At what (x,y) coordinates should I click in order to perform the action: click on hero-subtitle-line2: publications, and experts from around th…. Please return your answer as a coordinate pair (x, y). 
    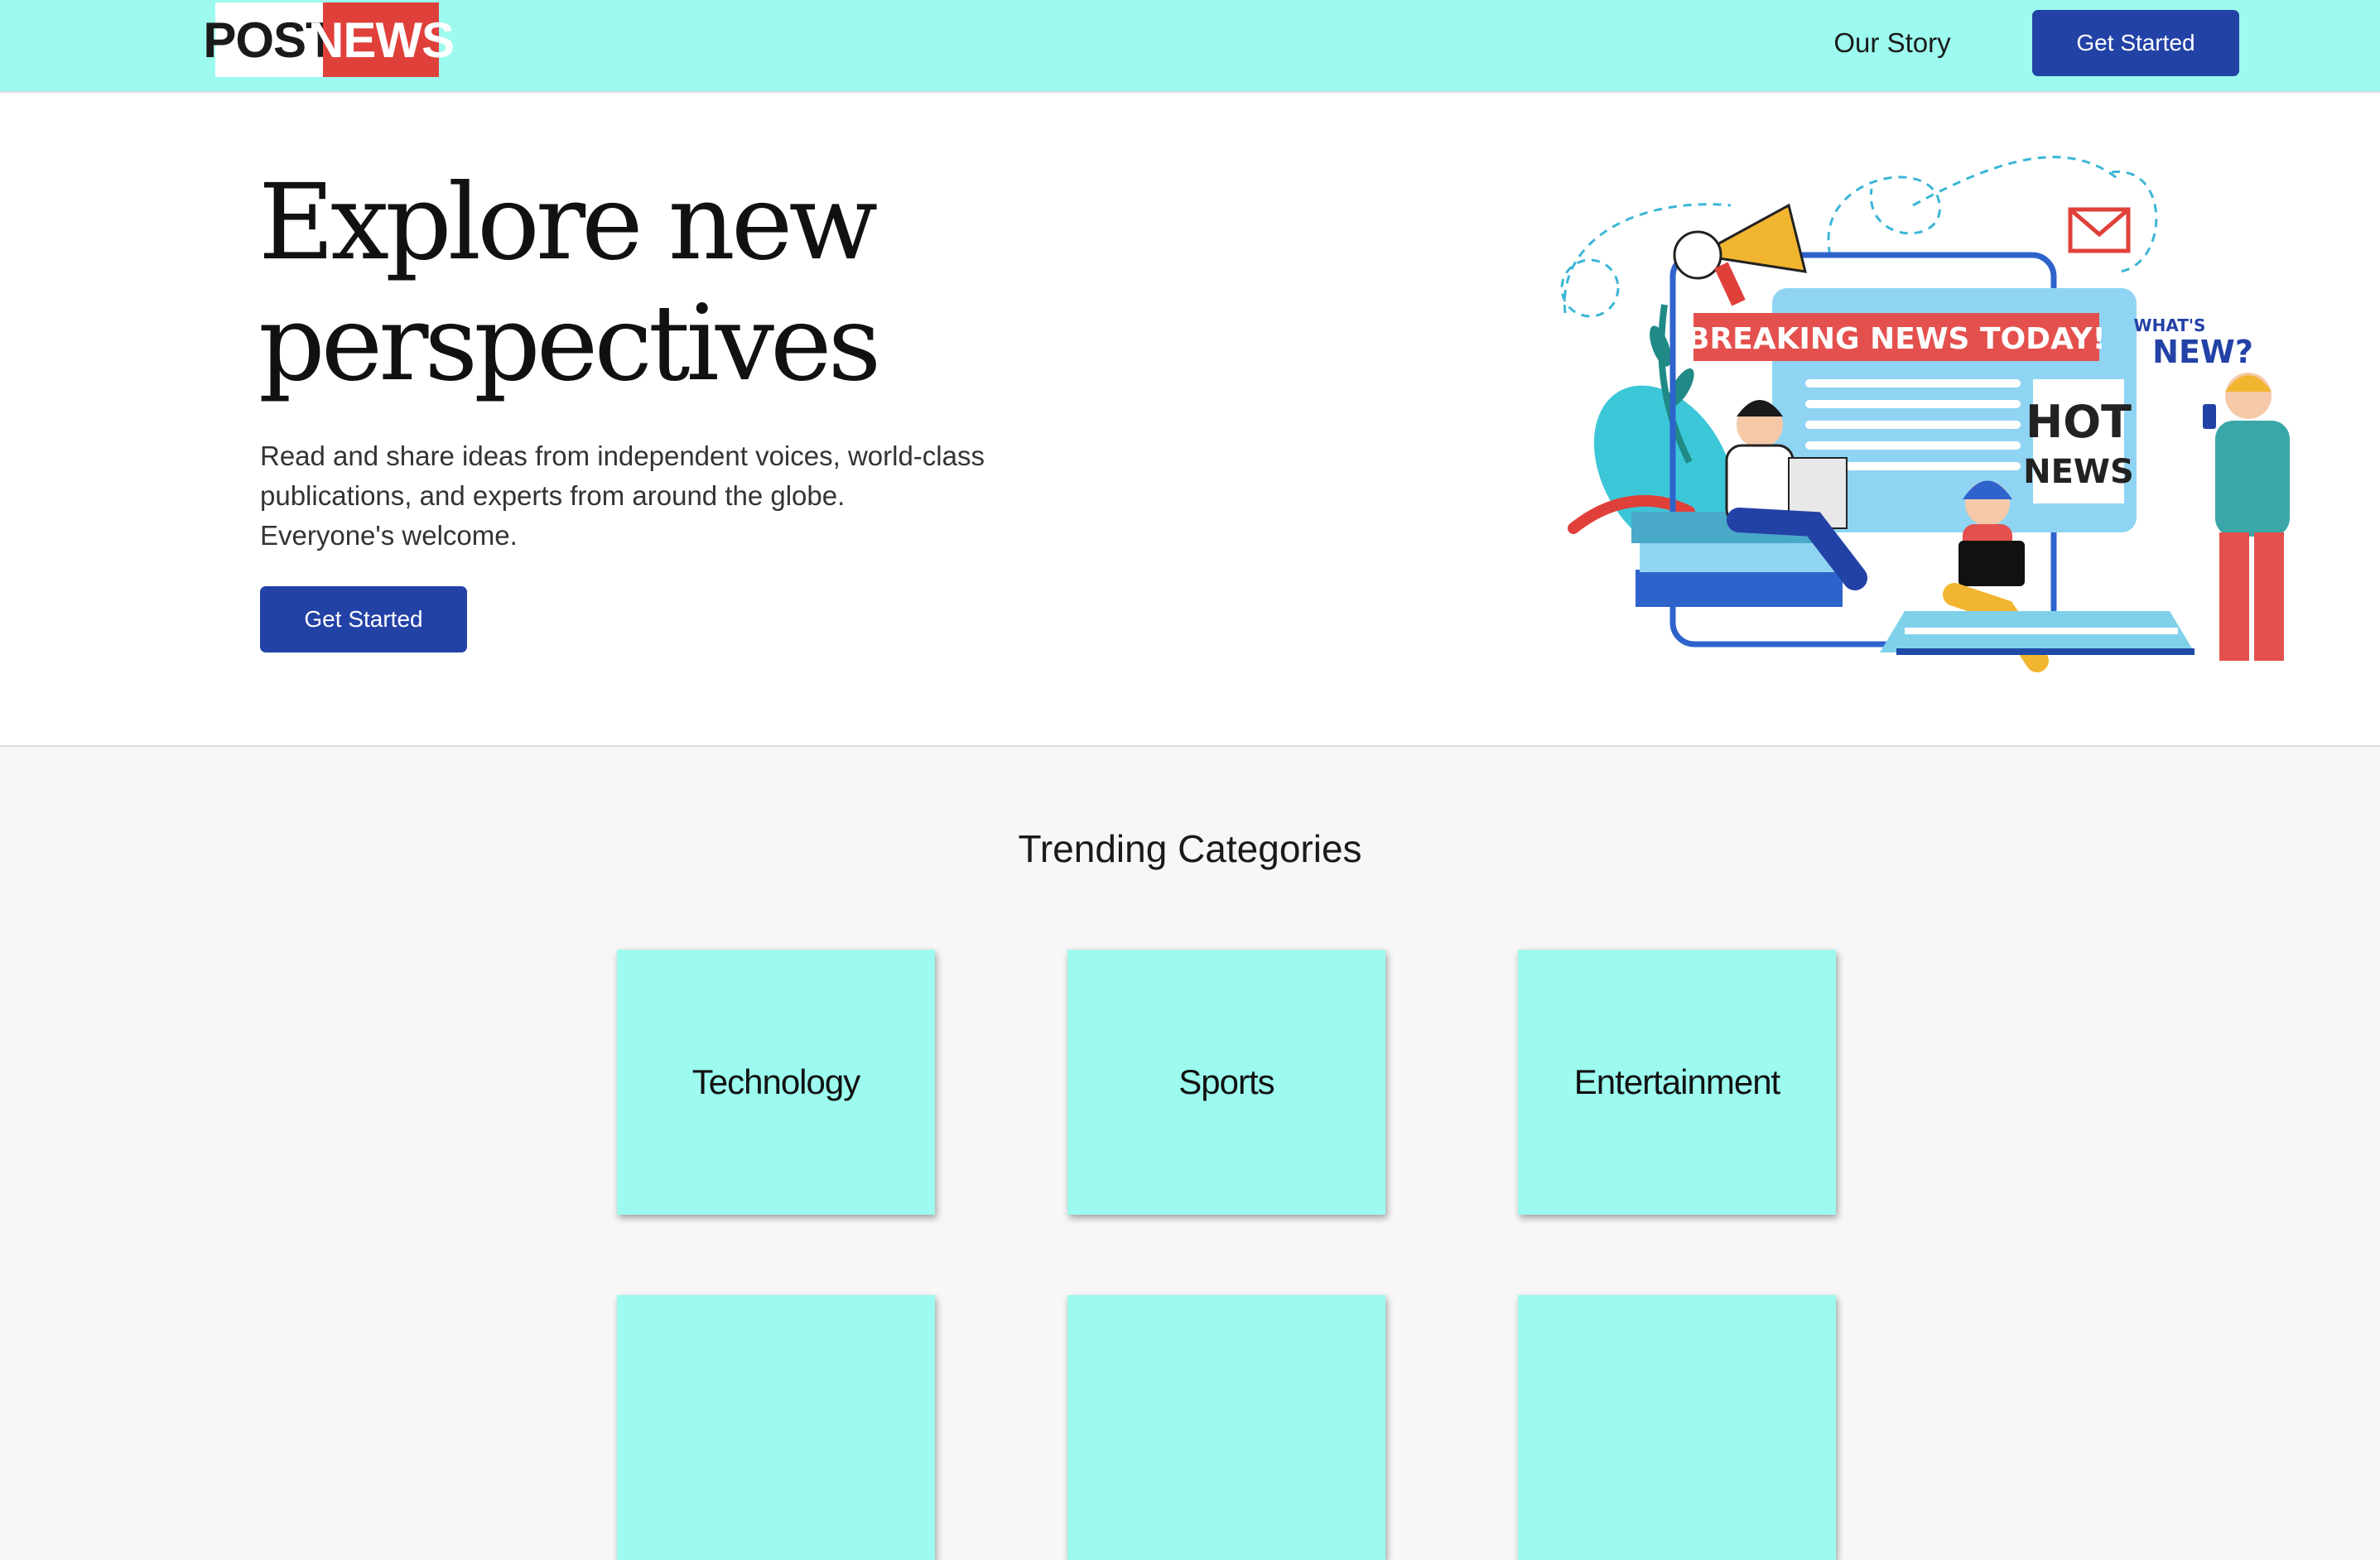
    Looking at the image, I should click on (553, 495).